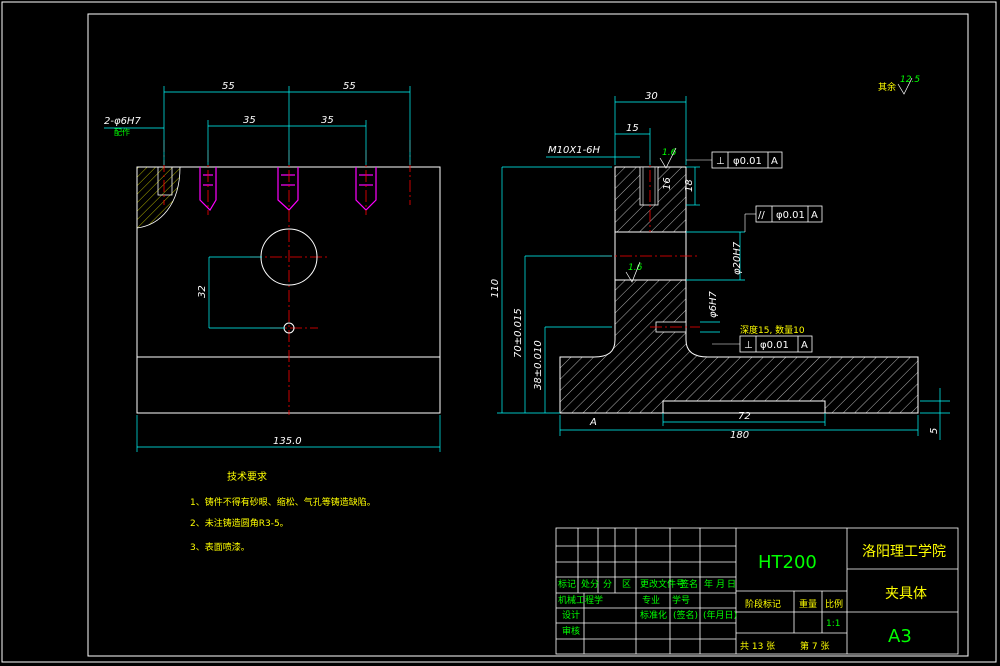  I want to click on sheet-number: 第 7 张, so click(814, 646).